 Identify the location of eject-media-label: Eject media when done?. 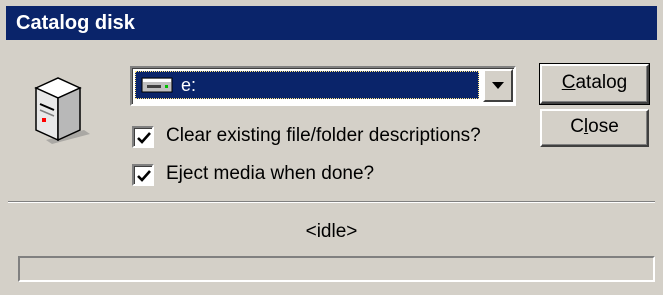
(270, 173).